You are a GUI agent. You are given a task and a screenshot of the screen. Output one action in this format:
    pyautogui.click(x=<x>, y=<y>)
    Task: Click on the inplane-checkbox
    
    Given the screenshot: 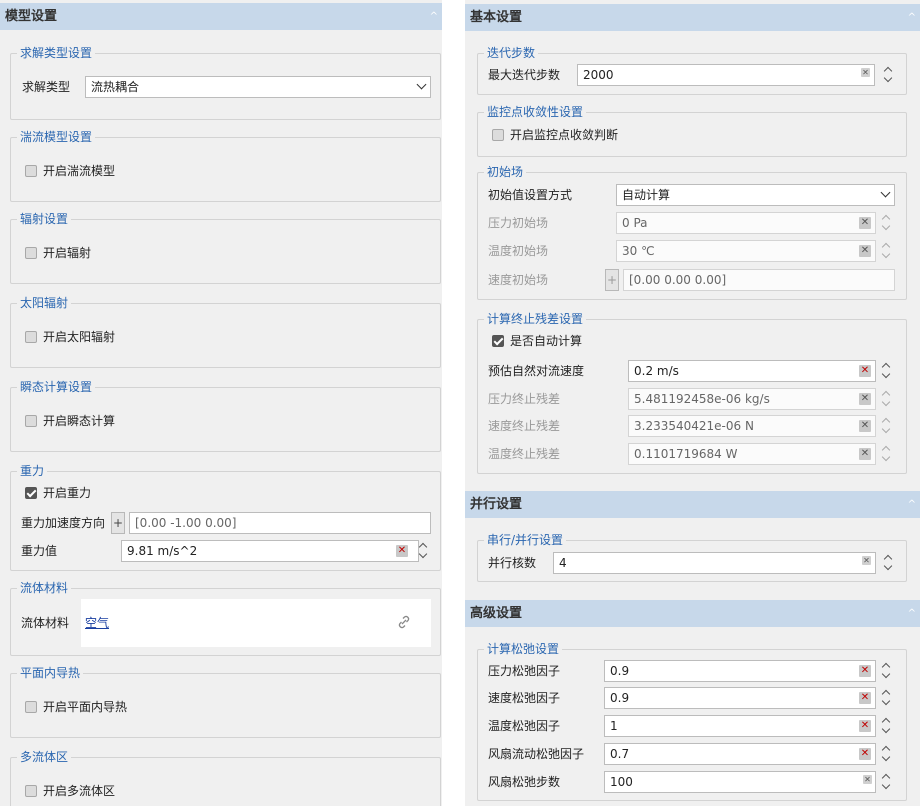 What is the action you would take?
    pyautogui.click(x=31, y=707)
    